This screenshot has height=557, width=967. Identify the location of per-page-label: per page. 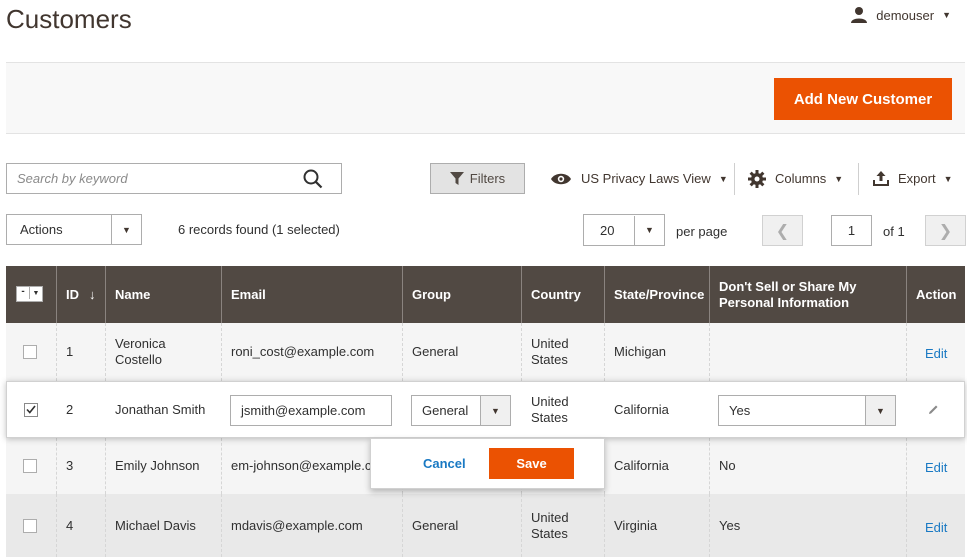
(702, 231).